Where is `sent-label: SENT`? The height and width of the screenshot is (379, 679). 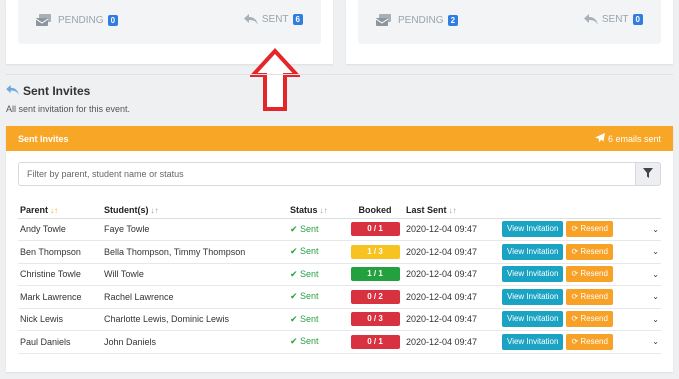
sent-label: SENT is located at coordinates (275, 19).